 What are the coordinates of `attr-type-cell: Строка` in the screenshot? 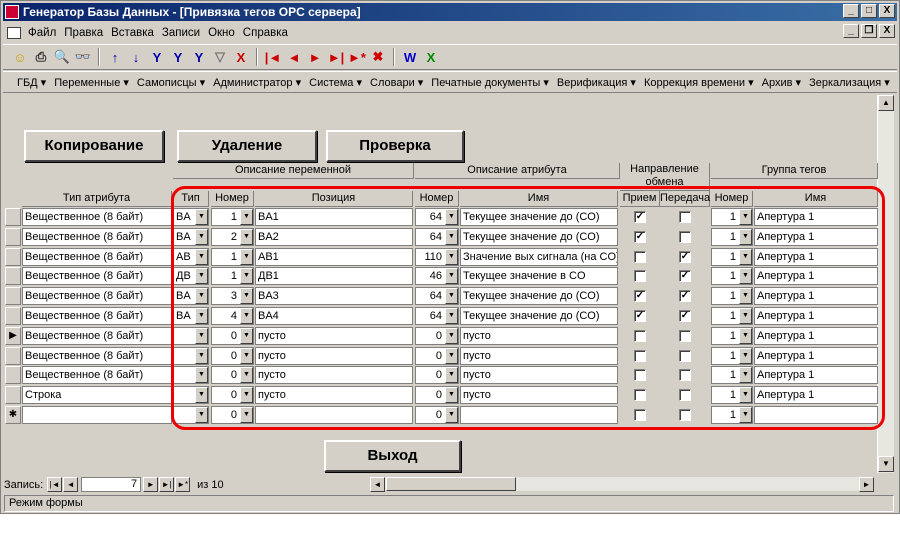 It's located at (97, 395).